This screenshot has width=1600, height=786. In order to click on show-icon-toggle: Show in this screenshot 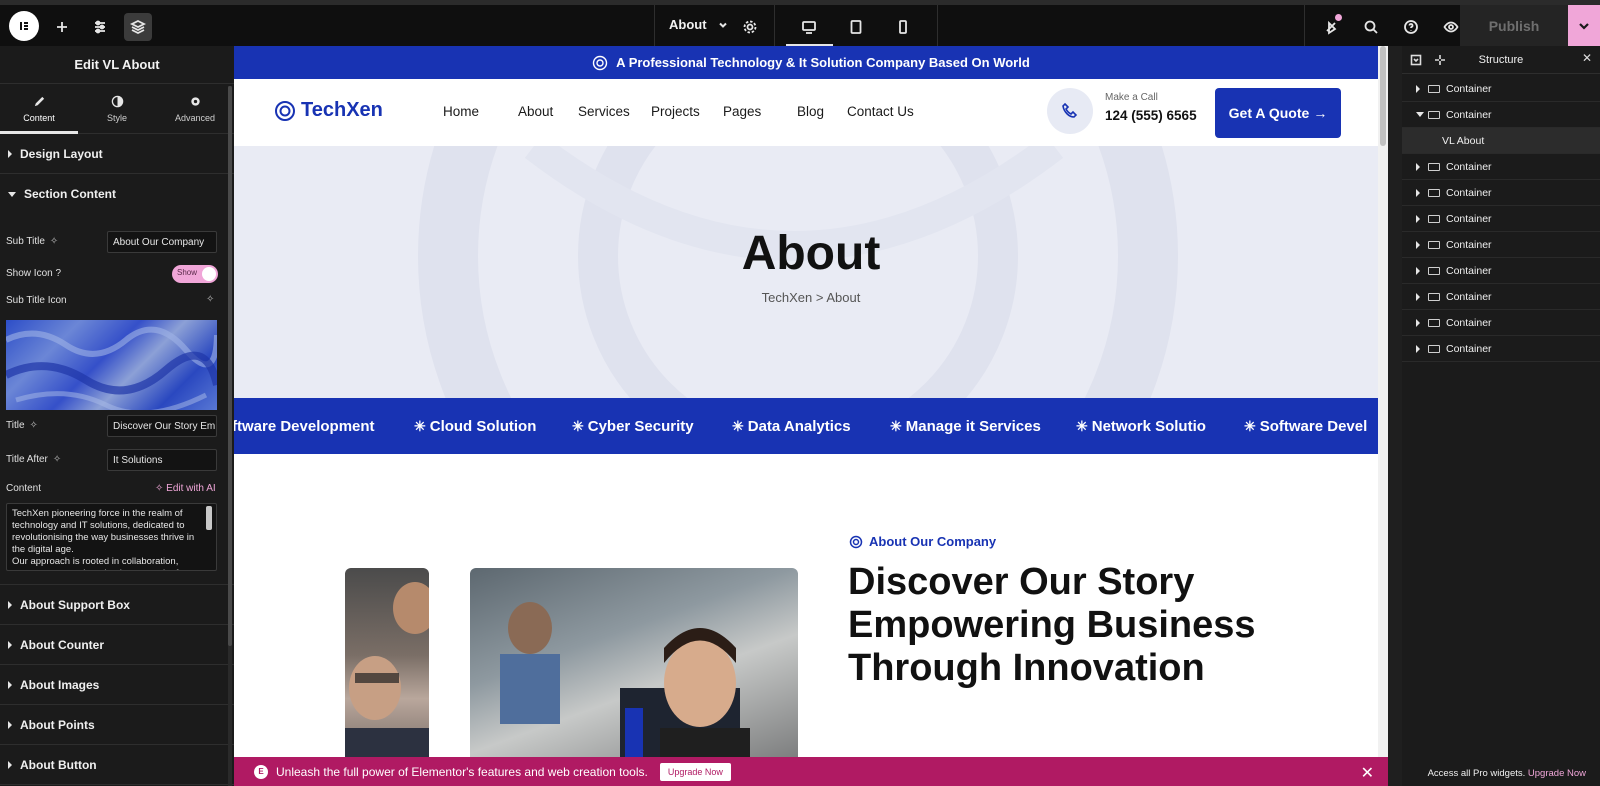, I will do `click(195, 274)`.